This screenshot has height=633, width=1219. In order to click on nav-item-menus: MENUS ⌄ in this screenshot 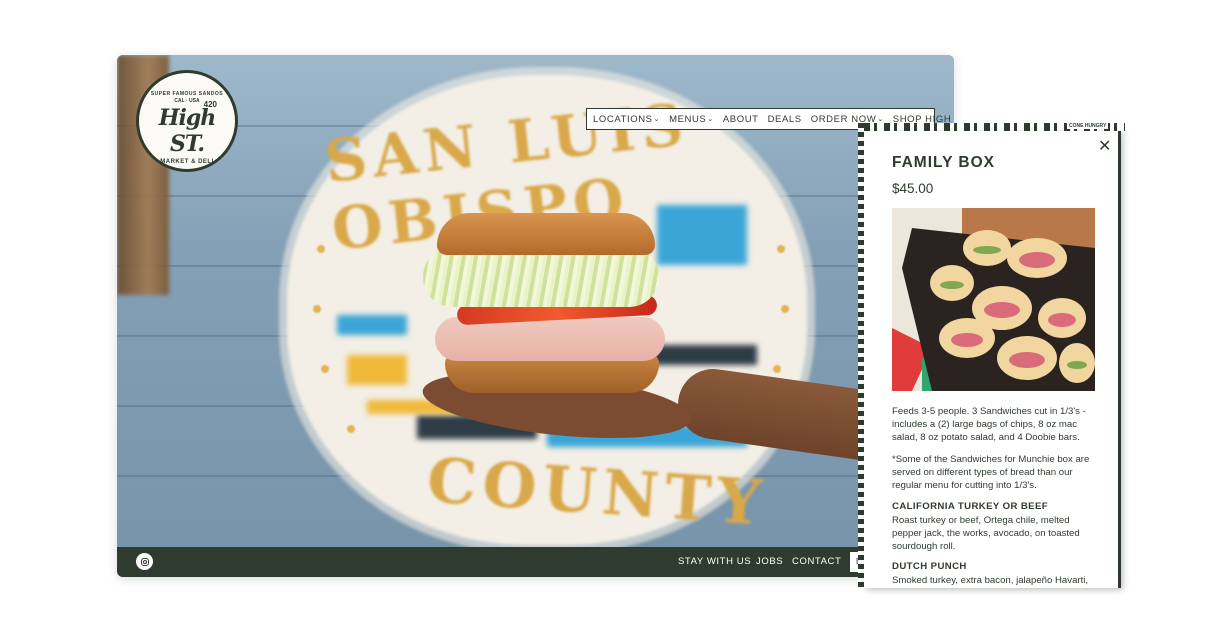, I will do `click(691, 119)`.